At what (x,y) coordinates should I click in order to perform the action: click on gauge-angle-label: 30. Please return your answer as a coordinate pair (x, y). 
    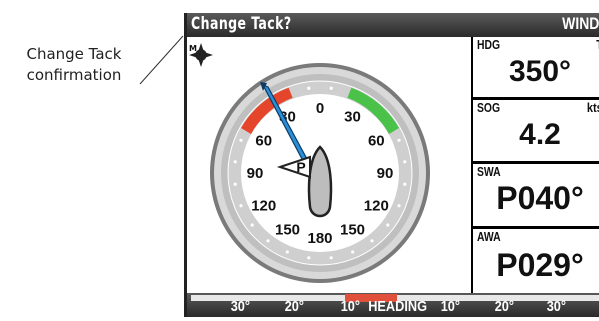
    Looking at the image, I should click on (352, 117).